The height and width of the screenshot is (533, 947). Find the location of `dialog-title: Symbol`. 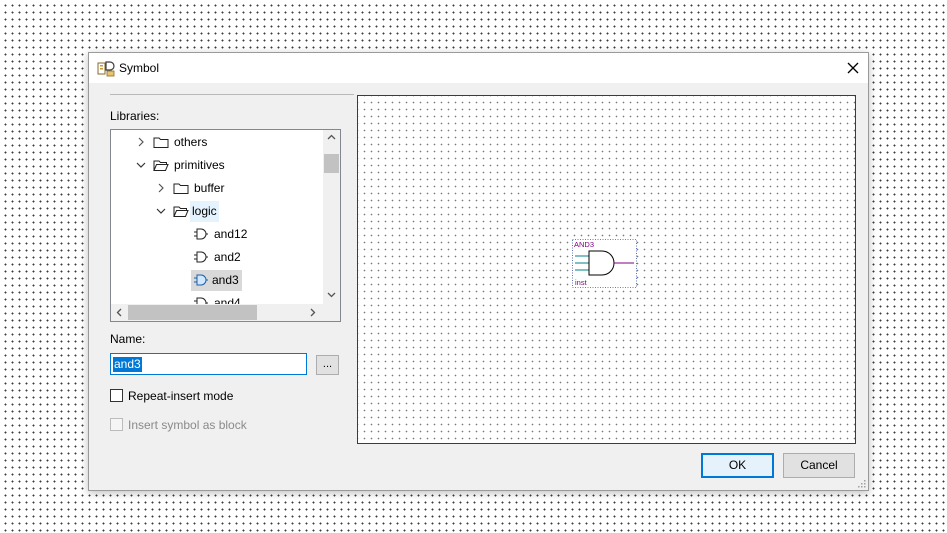

dialog-title: Symbol is located at coordinates (139, 68).